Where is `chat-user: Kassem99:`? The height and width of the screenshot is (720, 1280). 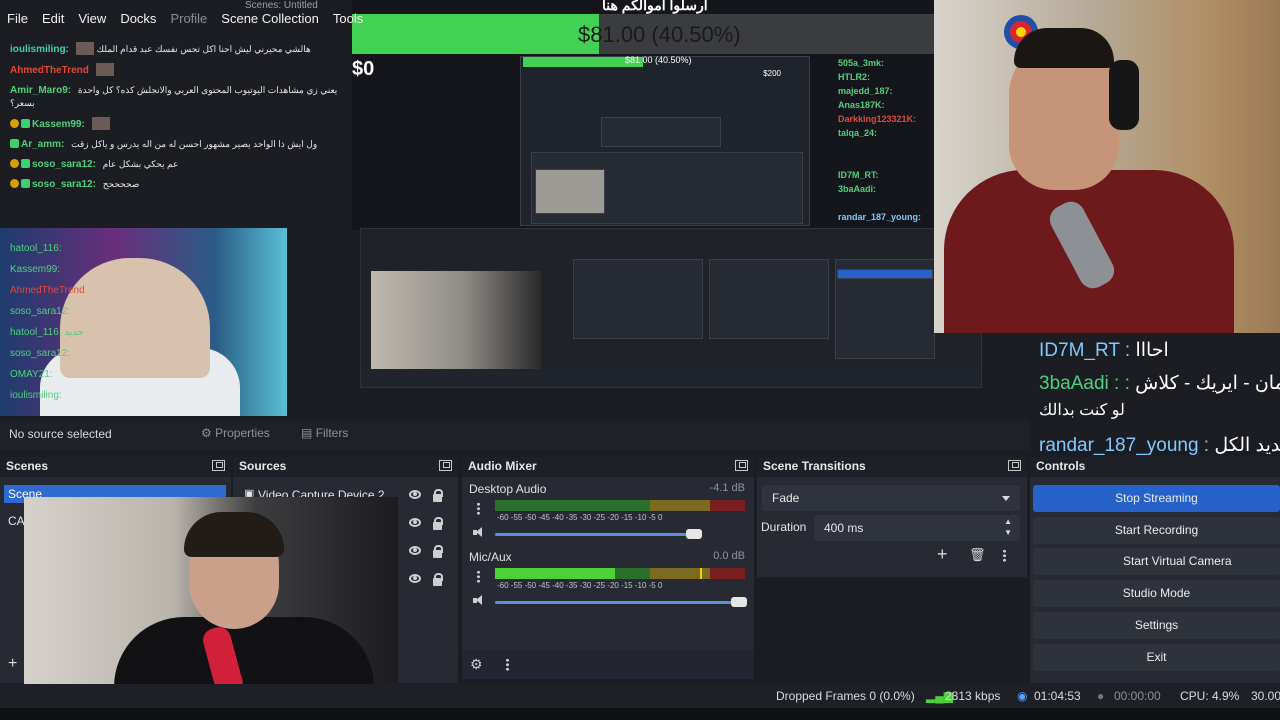
chat-user: Kassem99: is located at coordinates (58, 124).